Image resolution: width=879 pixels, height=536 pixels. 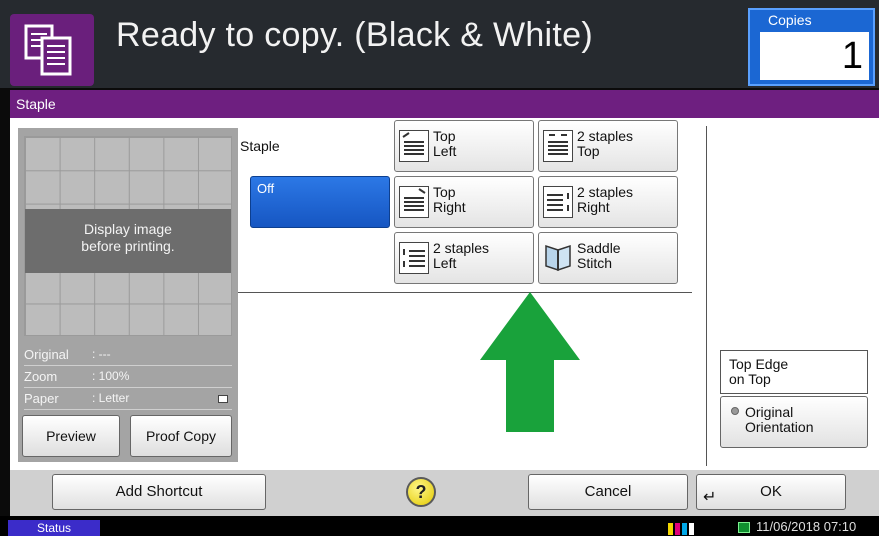 What do you see at coordinates (686, 528) in the screenshot?
I see `toner-level-icon` at bounding box center [686, 528].